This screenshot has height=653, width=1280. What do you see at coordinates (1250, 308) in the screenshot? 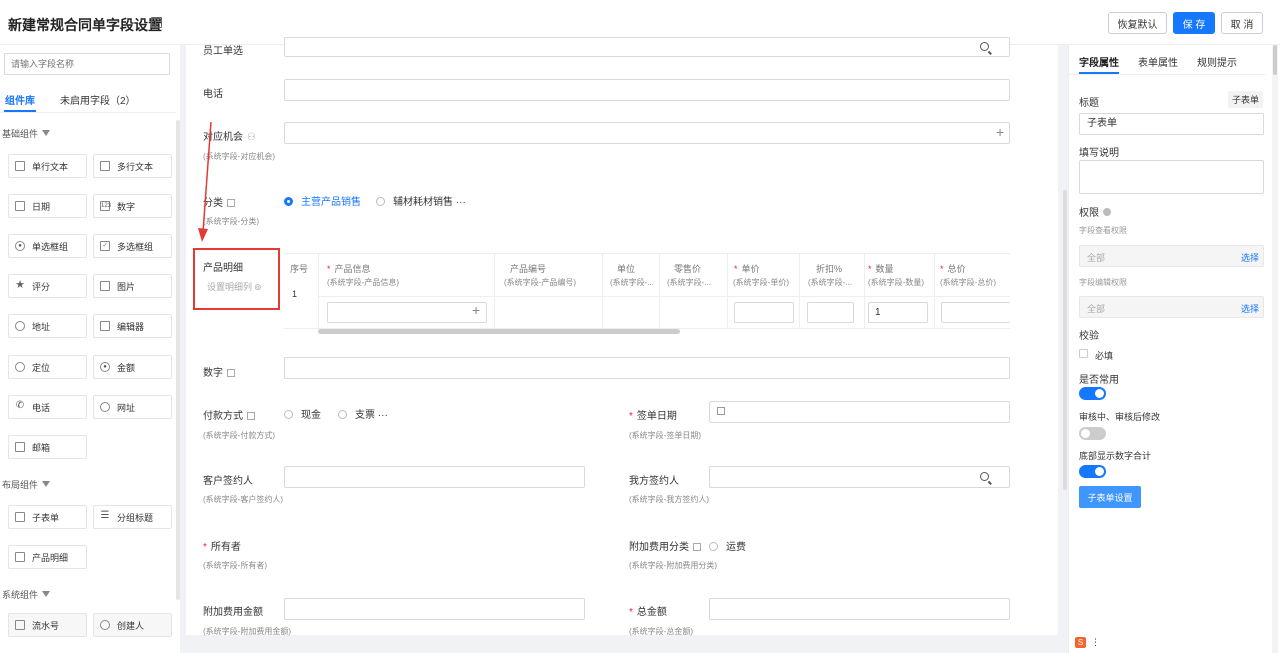
I see `edit-permission-choose-link: 选择` at bounding box center [1250, 308].